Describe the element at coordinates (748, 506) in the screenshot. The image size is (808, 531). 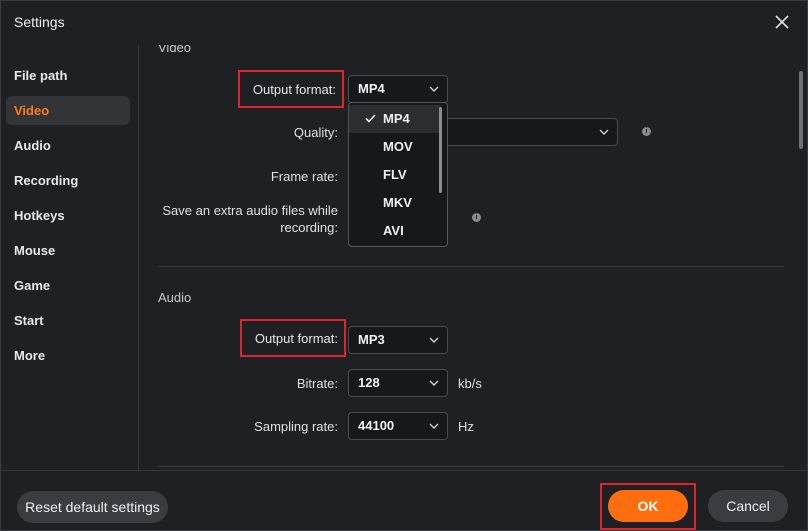
I see `cancel-button: Cancel` at that location.